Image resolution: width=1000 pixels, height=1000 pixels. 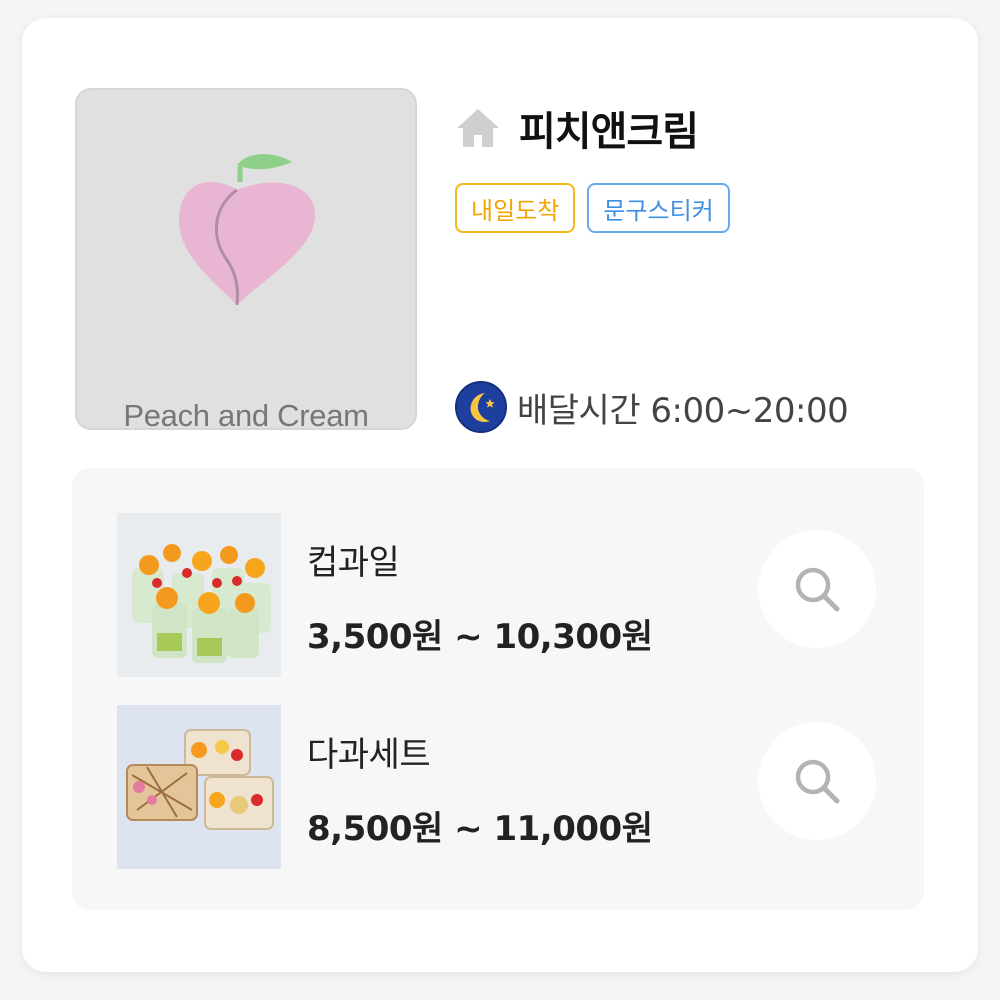 What do you see at coordinates (480, 637) in the screenshot?
I see `product-price: 3,500원 ~ 10,300원` at bounding box center [480, 637].